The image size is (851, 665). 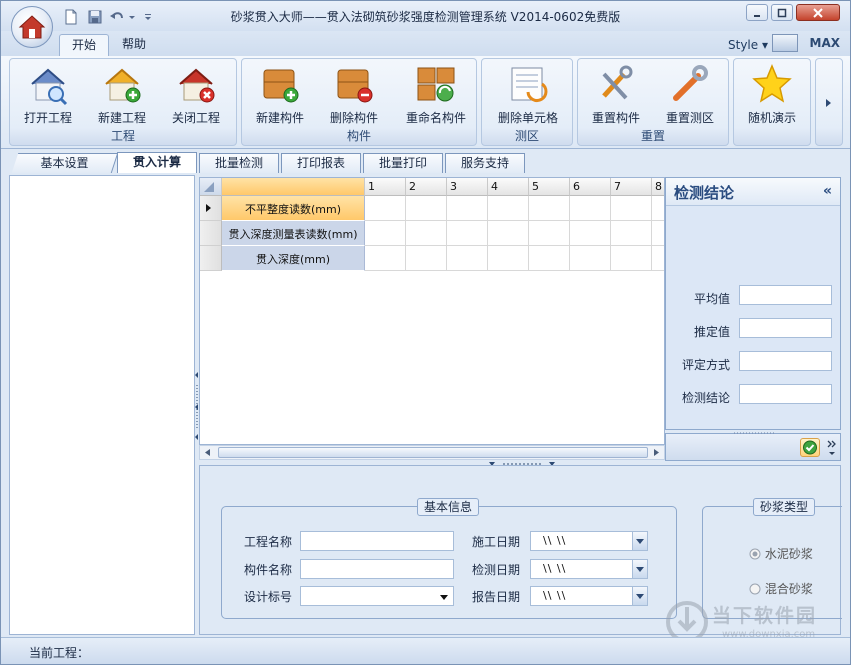 I want to click on cement-mortar-label: 水泥砂浆, so click(x=788, y=554).